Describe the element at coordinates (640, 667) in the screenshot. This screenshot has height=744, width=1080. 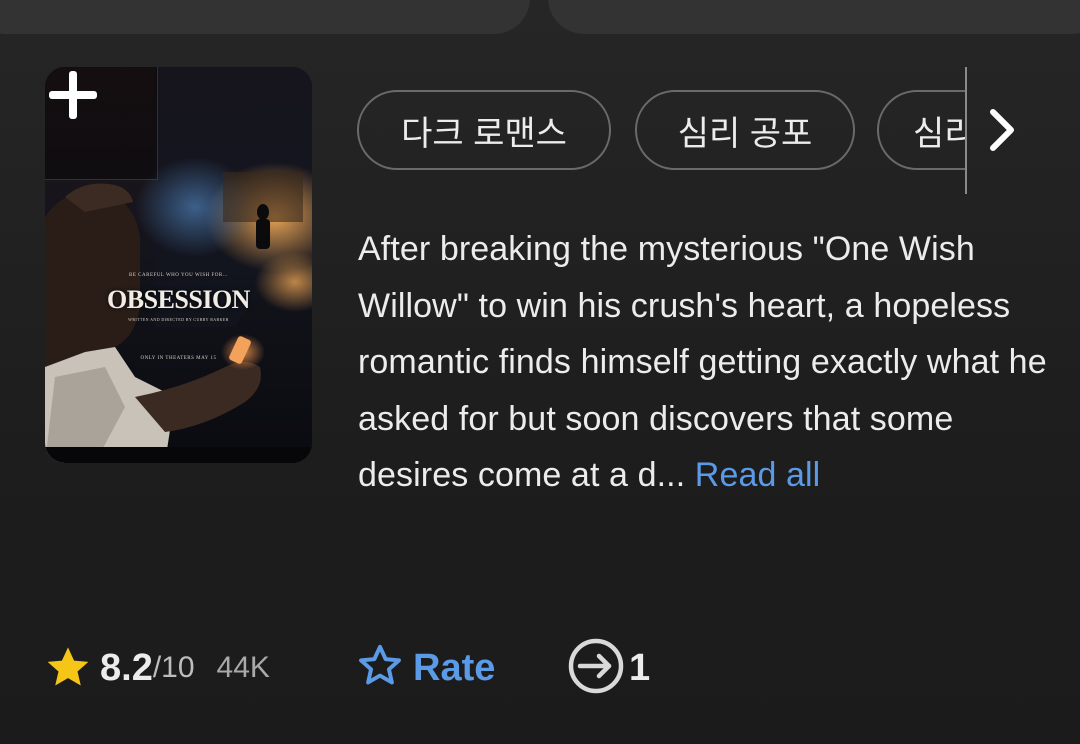
I see `share-count: 1` at that location.